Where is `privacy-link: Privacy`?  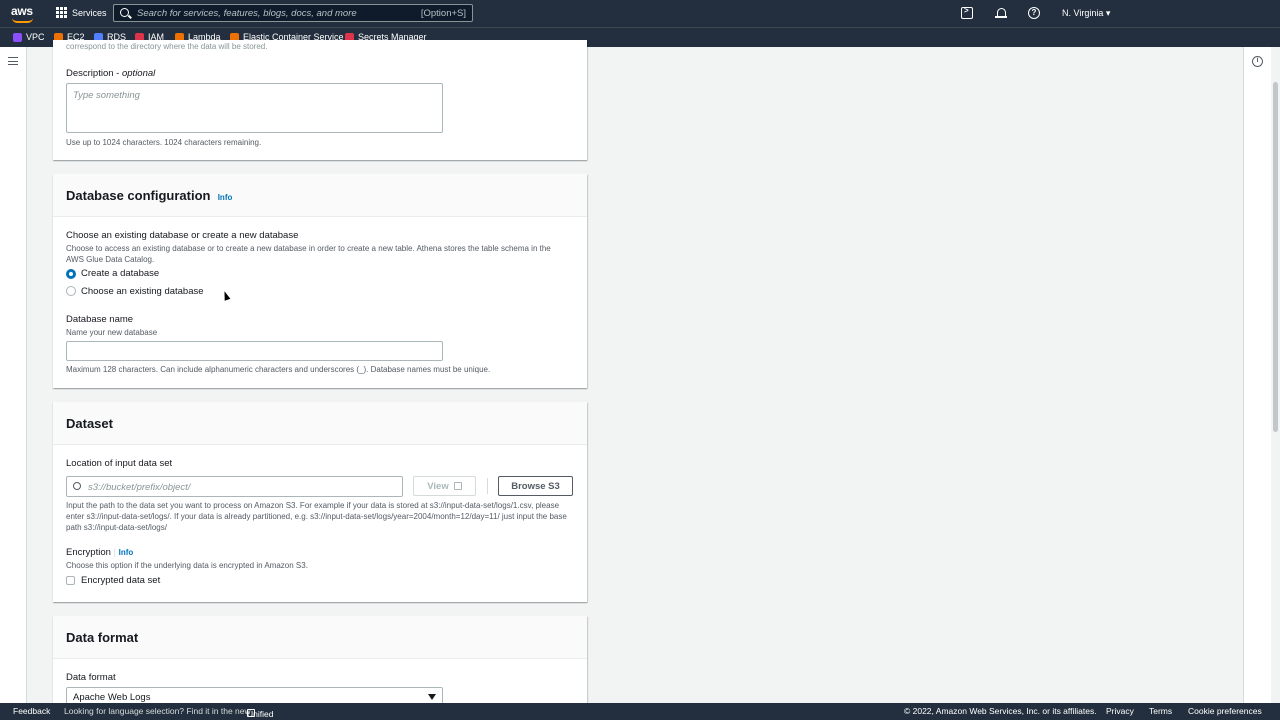
privacy-link: Privacy is located at coordinates (1120, 711).